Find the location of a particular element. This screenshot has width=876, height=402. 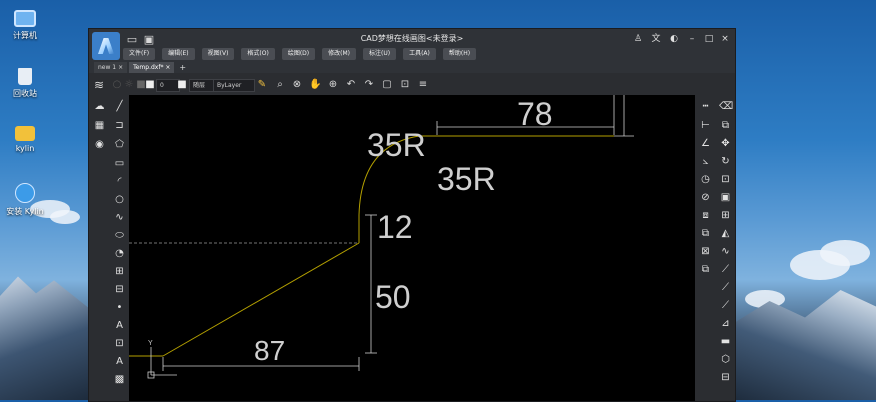

menu-file: 文件(F) is located at coordinates (139, 54).